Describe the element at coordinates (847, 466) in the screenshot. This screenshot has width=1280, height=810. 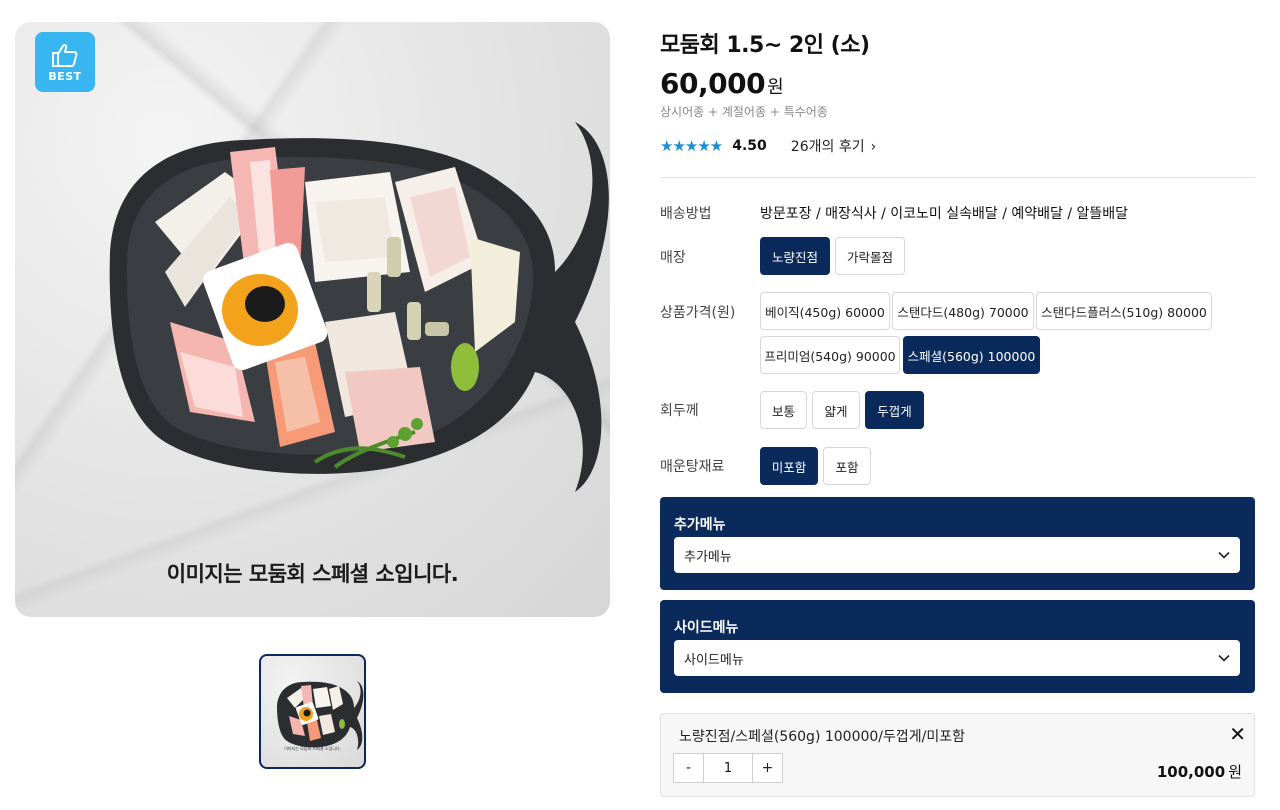
I see `stew-option-included: 포함` at that location.